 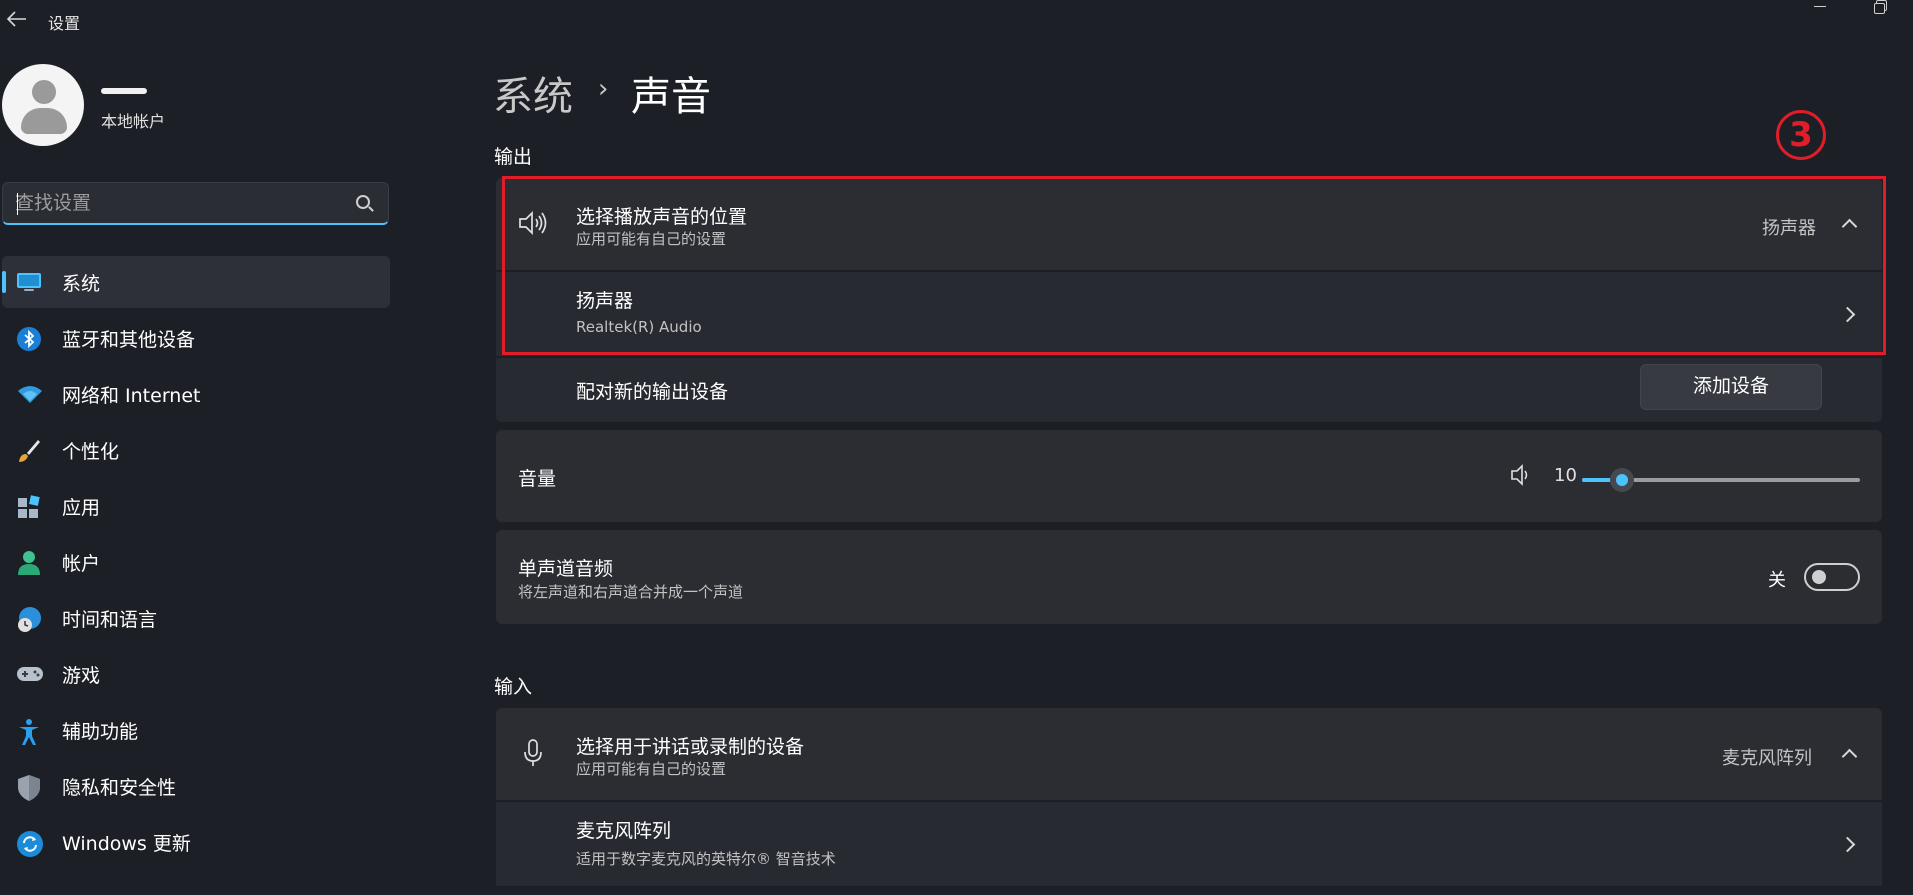 What do you see at coordinates (129, 340) in the screenshot?
I see `sidebar-item-label: 蓝牙和其他设备` at bounding box center [129, 340].